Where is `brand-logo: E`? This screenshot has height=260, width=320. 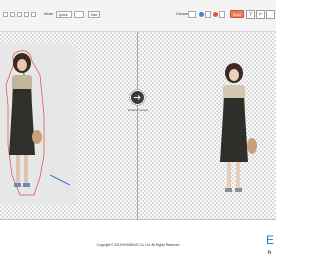
brand-logo: E is located at coordinates (270, 240).